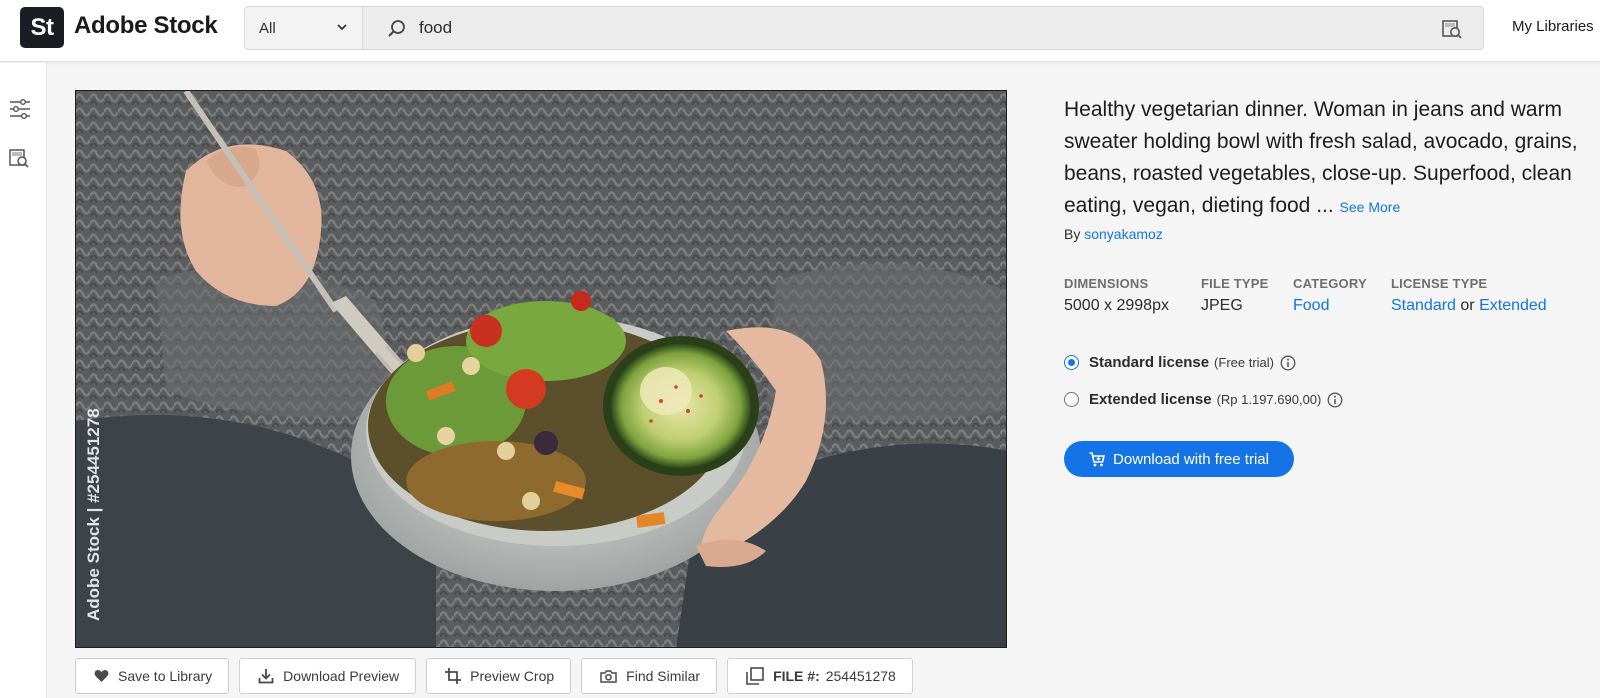 The image size is (1600, 698). Describe the element at coordinates (93, 514) in the screenshot. I see `side-watermark: Adobe Stock | #254451278` at that location.